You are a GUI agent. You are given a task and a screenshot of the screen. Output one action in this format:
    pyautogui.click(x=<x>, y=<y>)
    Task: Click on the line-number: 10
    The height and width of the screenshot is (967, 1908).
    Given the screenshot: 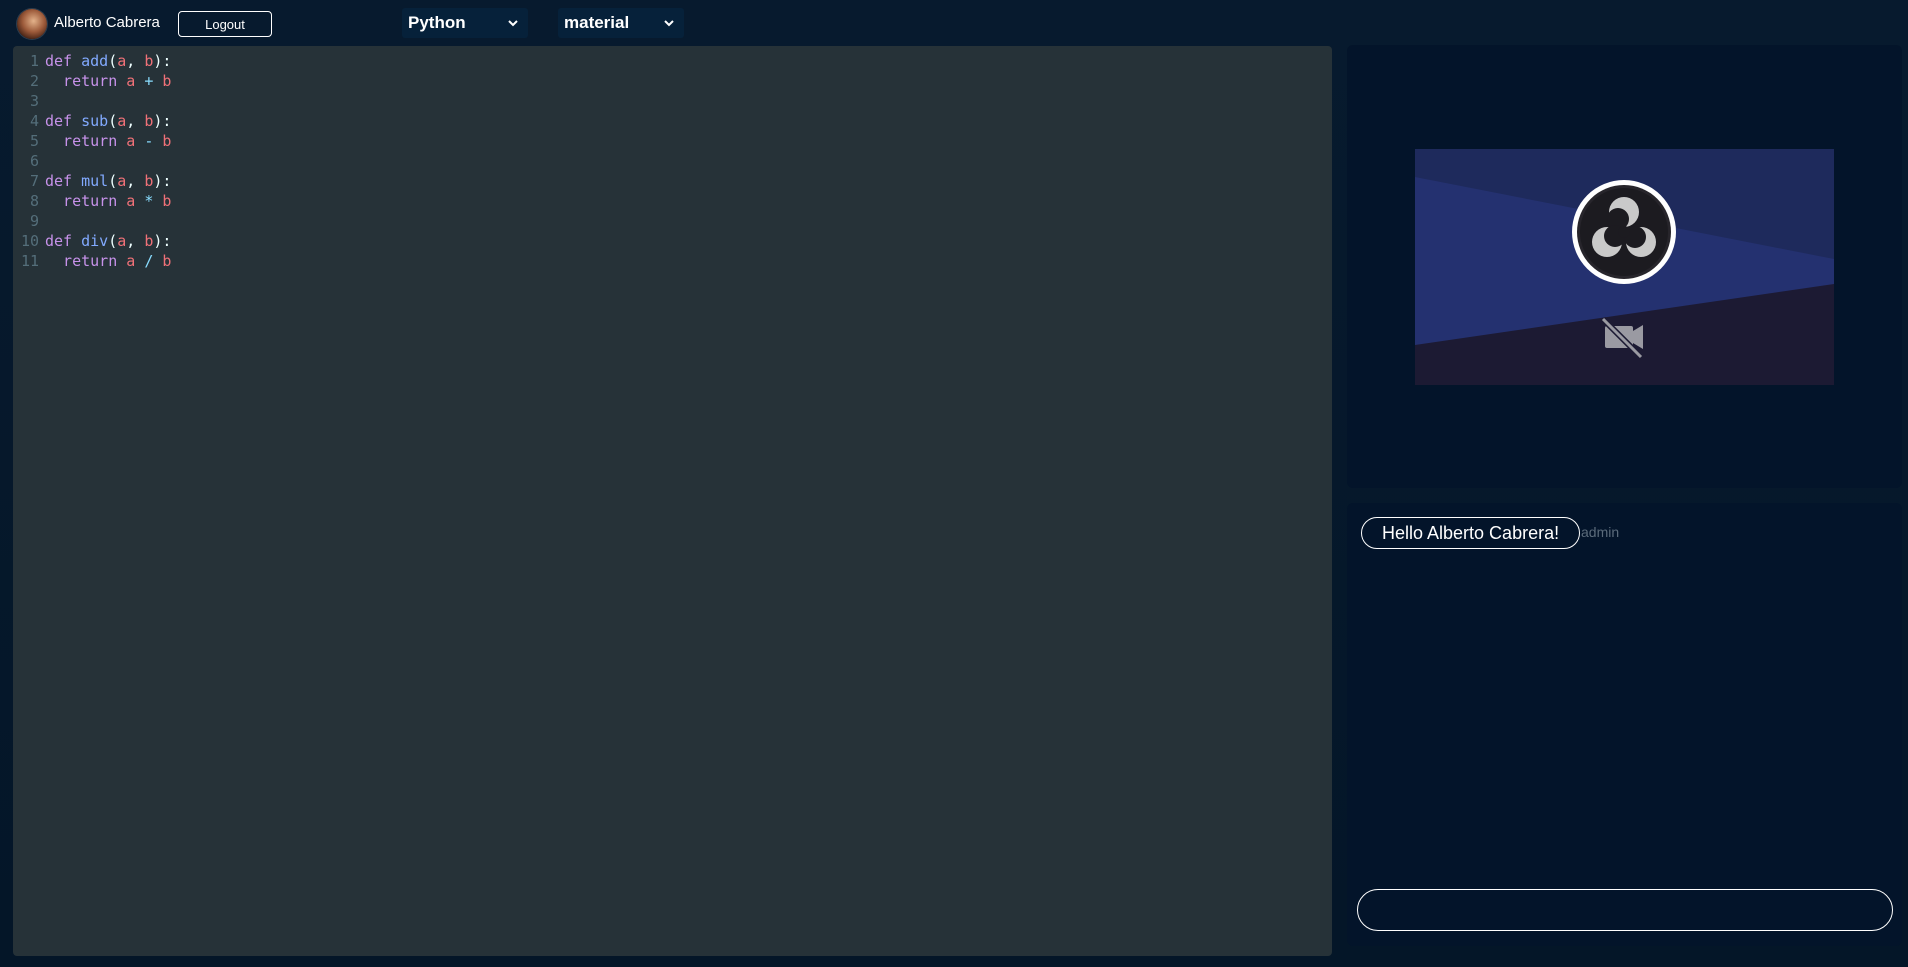 What is the action you would take?
    pyautogui.click(x=29, y=241)
    